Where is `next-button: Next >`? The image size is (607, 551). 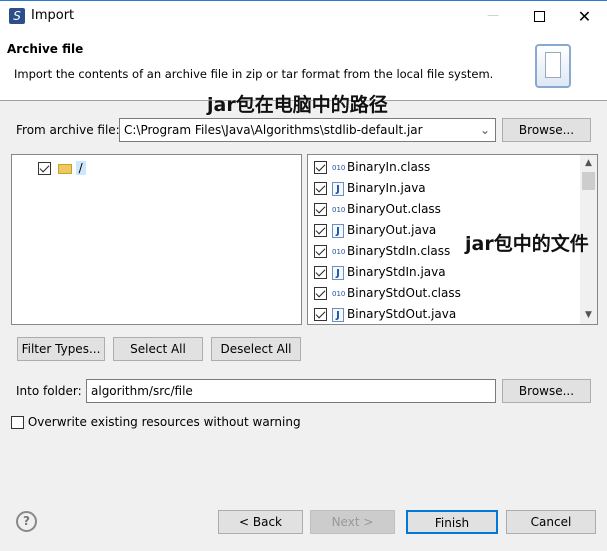 next-button: Next > is located at coordinates (352, 522).